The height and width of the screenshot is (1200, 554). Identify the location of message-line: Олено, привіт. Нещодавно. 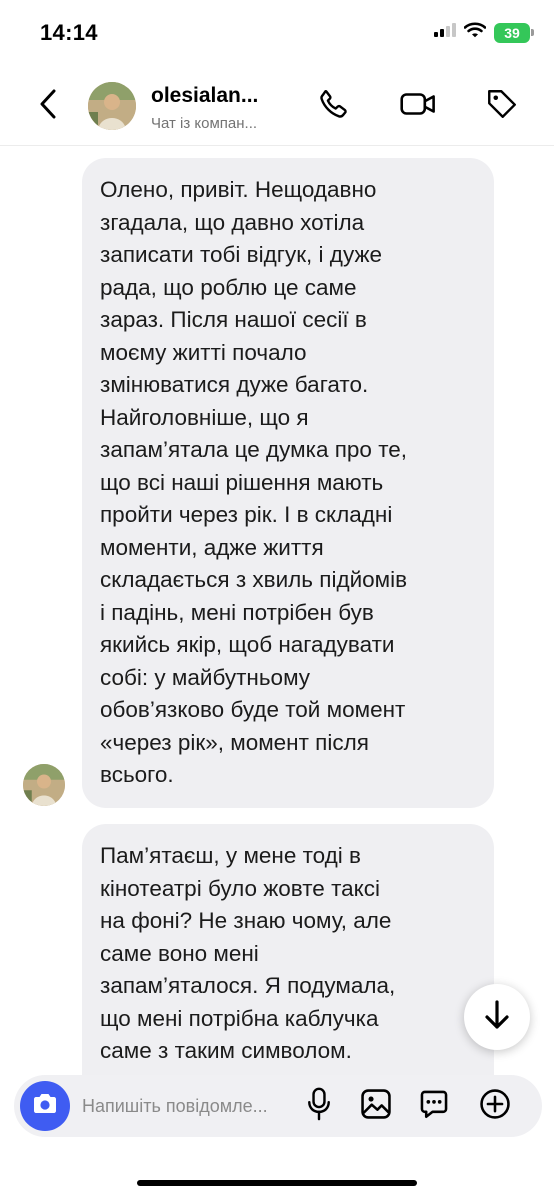
(238, 189).